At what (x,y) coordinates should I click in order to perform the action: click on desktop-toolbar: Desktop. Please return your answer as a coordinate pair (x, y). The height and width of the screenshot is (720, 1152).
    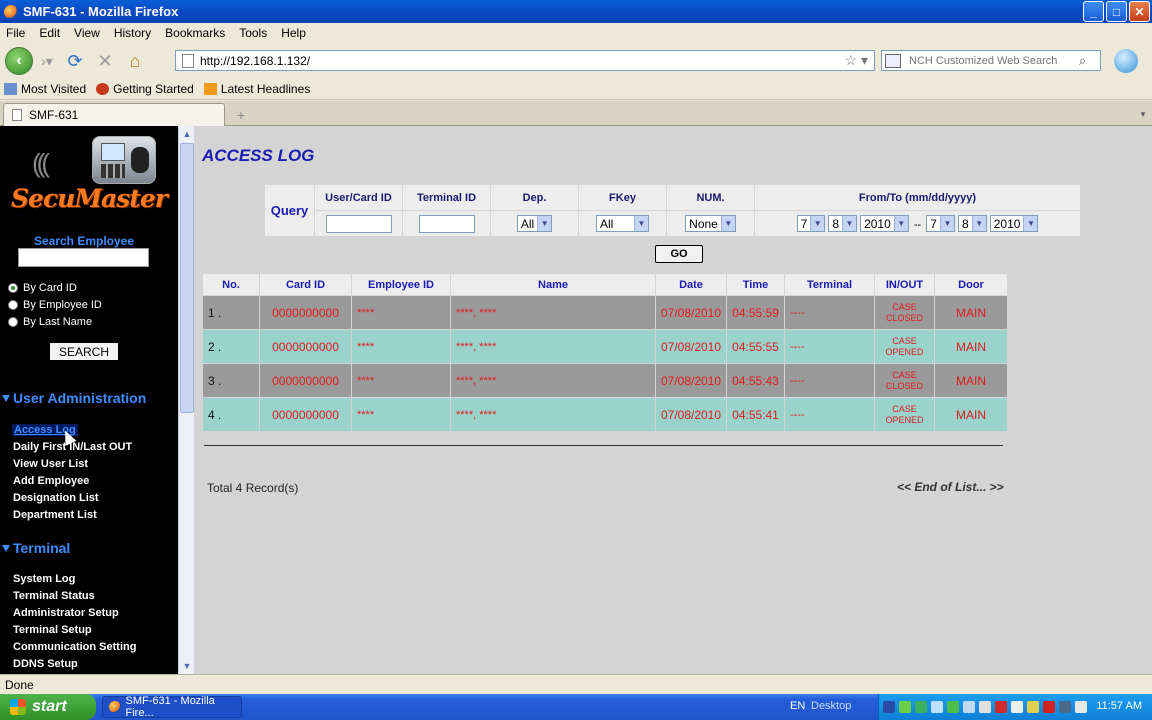
    Looking at the image, I should click on (831, 706).